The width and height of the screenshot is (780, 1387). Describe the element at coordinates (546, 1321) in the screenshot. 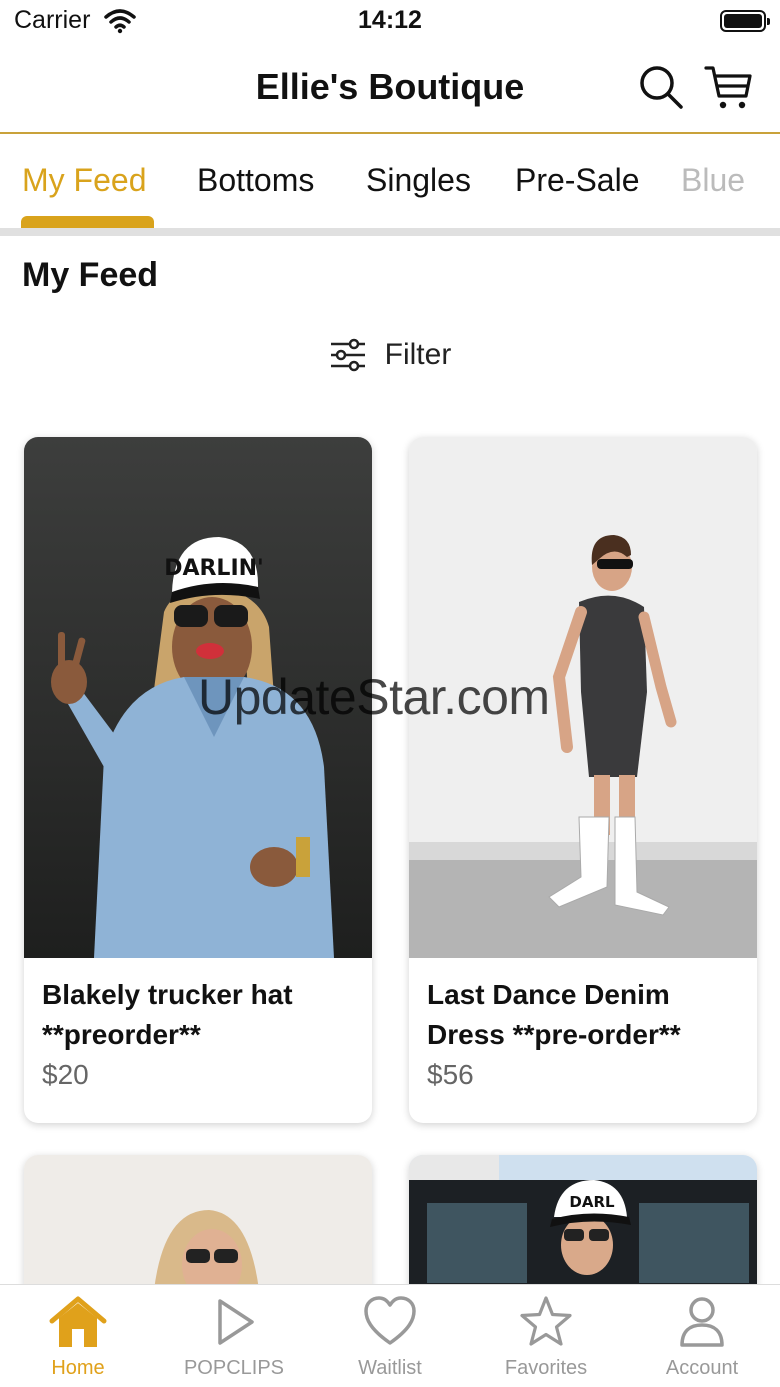

I see `star-icon` at that location.